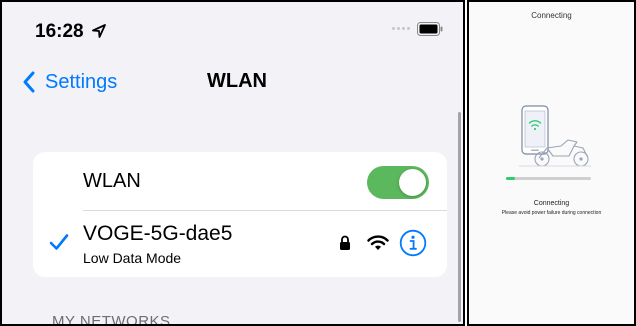  Describe the element at coordinates (112, 181) in the screenshot. I see `wlan-label: WLAN` at that location.